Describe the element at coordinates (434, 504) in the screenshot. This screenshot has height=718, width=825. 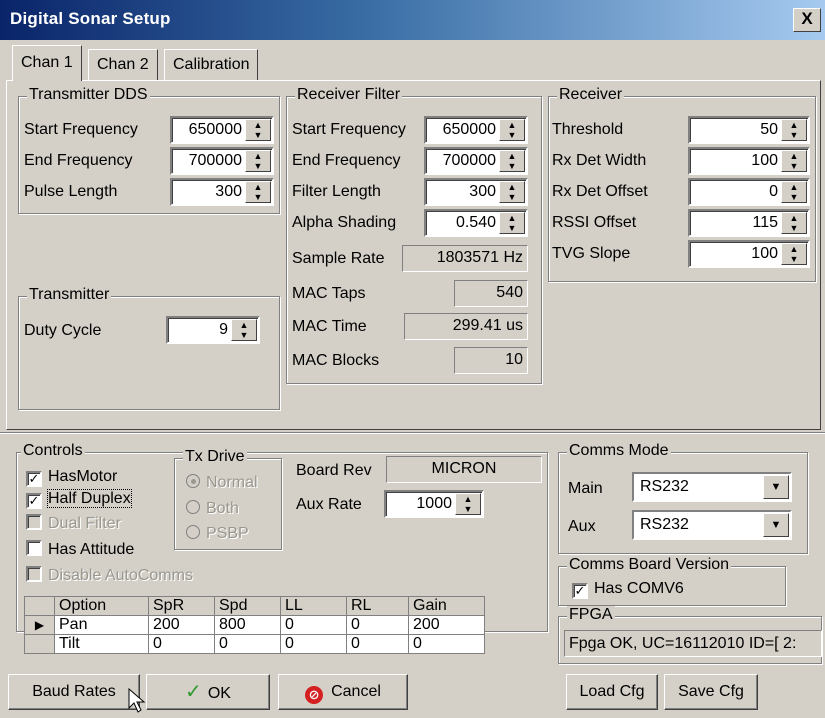
I see `aux-rate-spinner: 1000 ▲ ▼` at that location.